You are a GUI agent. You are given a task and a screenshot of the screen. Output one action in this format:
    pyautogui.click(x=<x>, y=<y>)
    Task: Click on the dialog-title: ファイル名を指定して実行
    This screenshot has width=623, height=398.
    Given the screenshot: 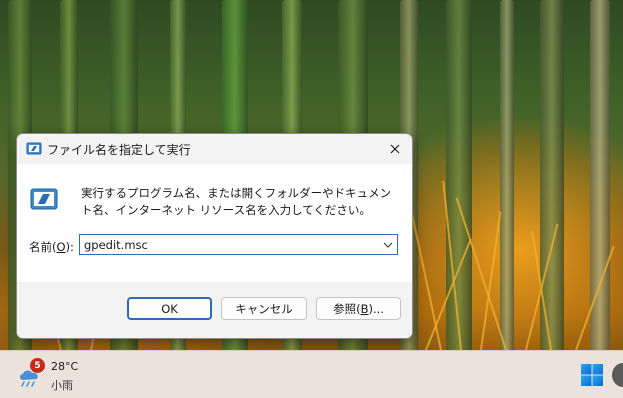 What is the action you would take?
    pyautogui.click(x=119, y=150)
    